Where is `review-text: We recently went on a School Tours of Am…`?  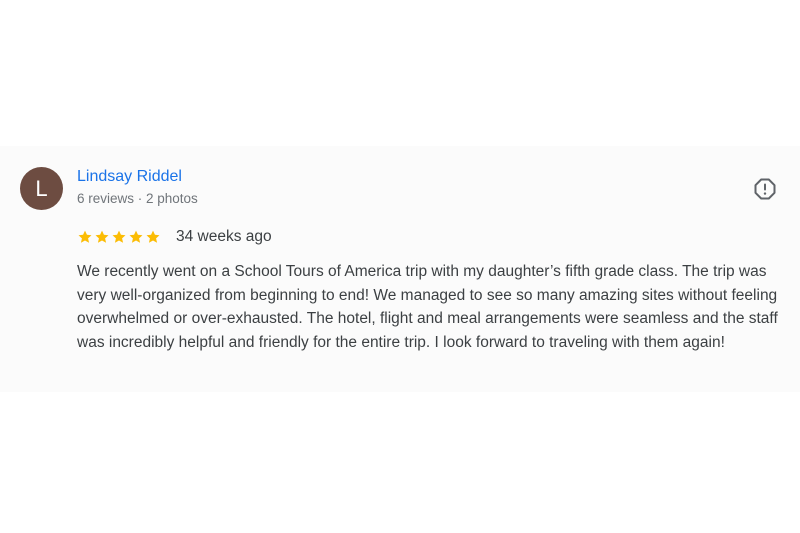
review-text: We recently went on a School Tours of Am… is located at coordinates (427, 307).